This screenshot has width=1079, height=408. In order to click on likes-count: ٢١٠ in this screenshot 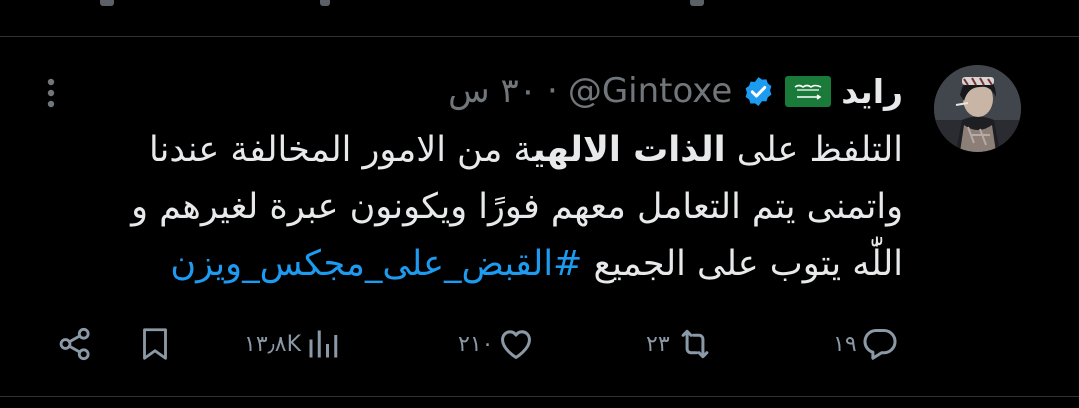, I will do `click(476, 344)`.